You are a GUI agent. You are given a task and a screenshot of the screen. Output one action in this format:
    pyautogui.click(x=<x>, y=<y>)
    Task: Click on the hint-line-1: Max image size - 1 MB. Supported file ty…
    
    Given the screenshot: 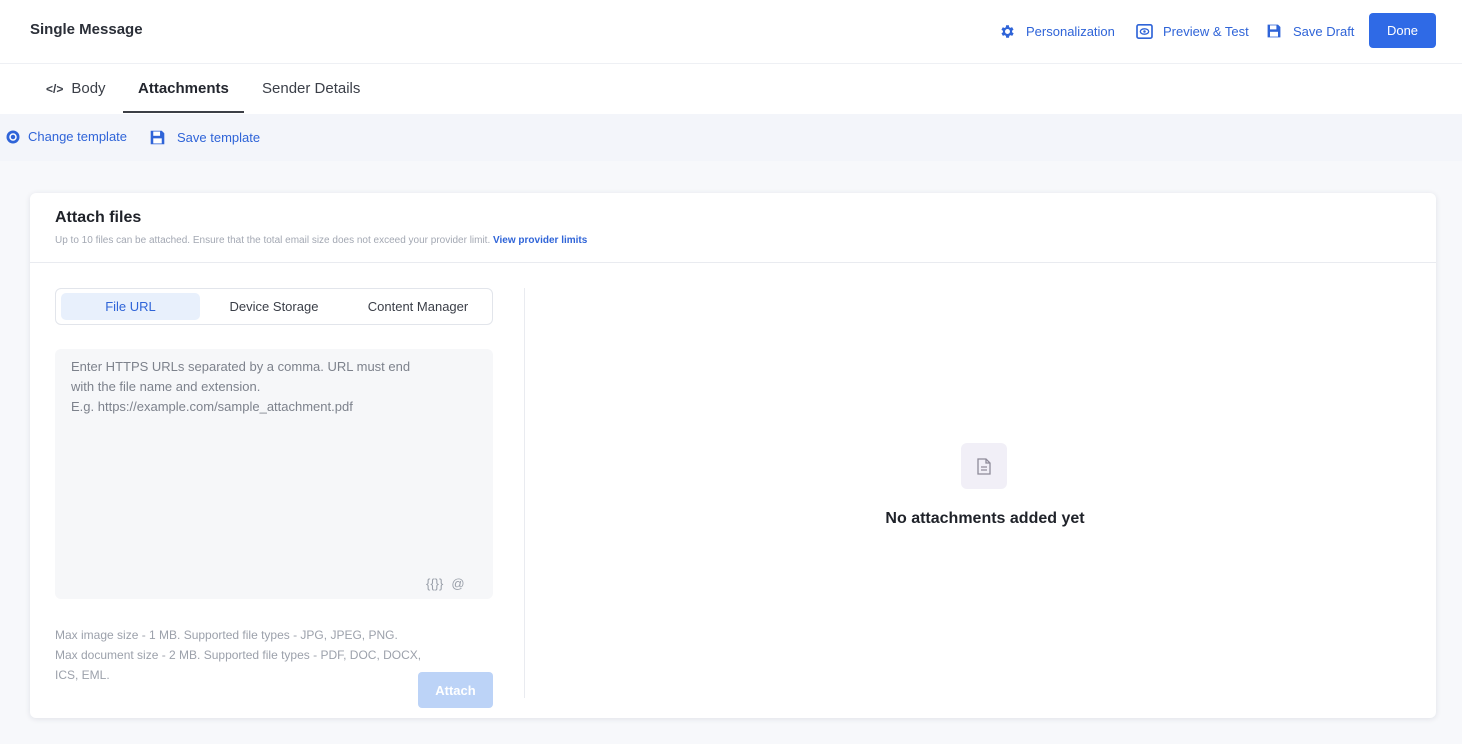 What is the action you would take?
    pyautogui.click(x=226, y=635)
    